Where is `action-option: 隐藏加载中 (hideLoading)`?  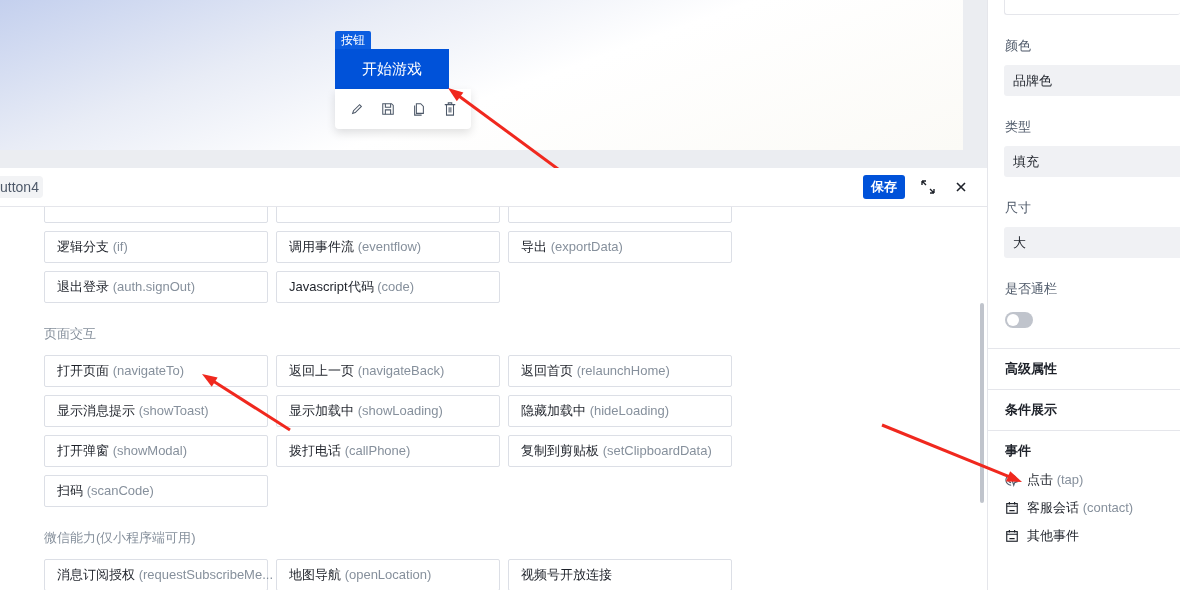
action-option: 隐藏加载中 (hideLoading) is located at coordinates (620, 411).